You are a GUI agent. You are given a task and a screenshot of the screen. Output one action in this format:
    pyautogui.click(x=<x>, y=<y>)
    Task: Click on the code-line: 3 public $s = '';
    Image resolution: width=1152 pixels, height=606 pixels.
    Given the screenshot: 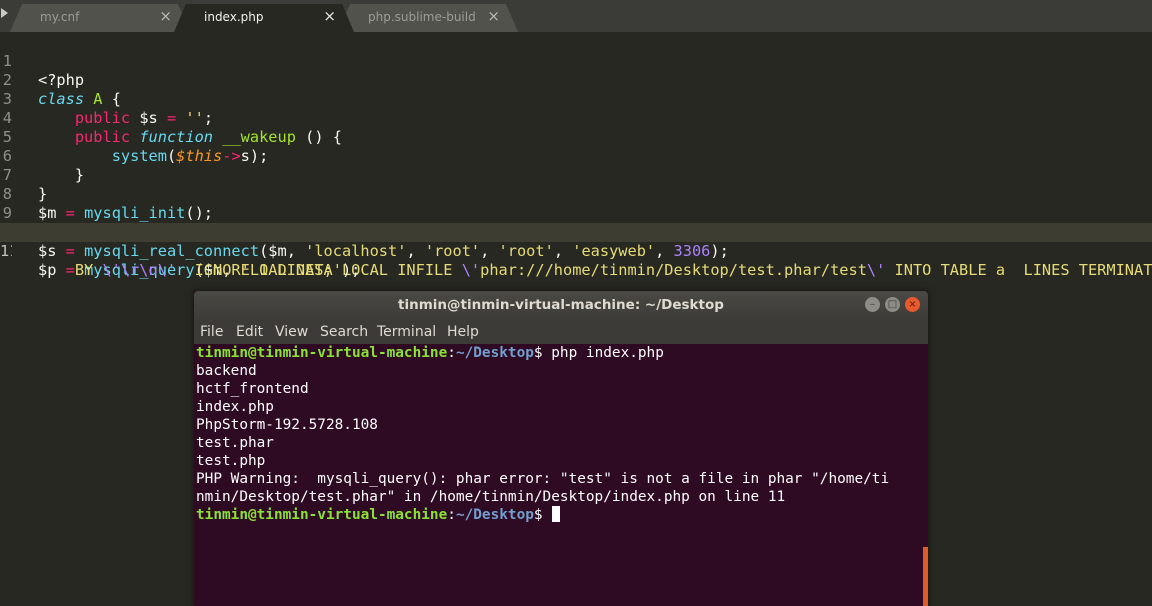 What is the action you would take?
    pyautogui.click(x=576, y=99)
    